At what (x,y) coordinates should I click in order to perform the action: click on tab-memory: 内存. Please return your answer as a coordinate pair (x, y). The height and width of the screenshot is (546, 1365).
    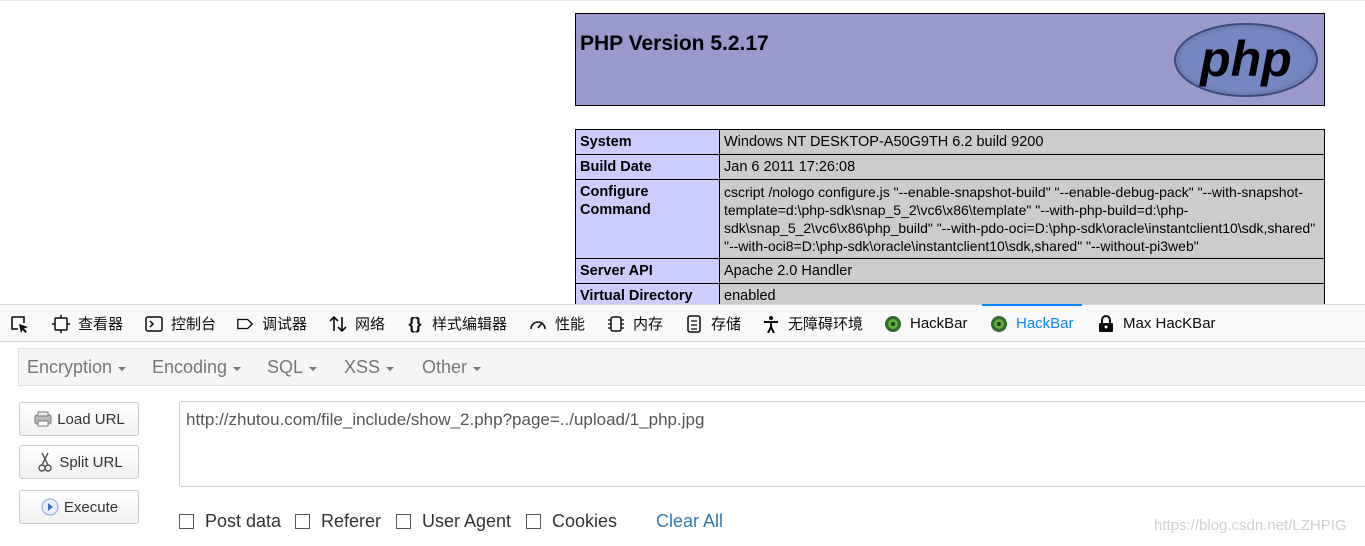
    Looking at the image, I should click on (635, 323).